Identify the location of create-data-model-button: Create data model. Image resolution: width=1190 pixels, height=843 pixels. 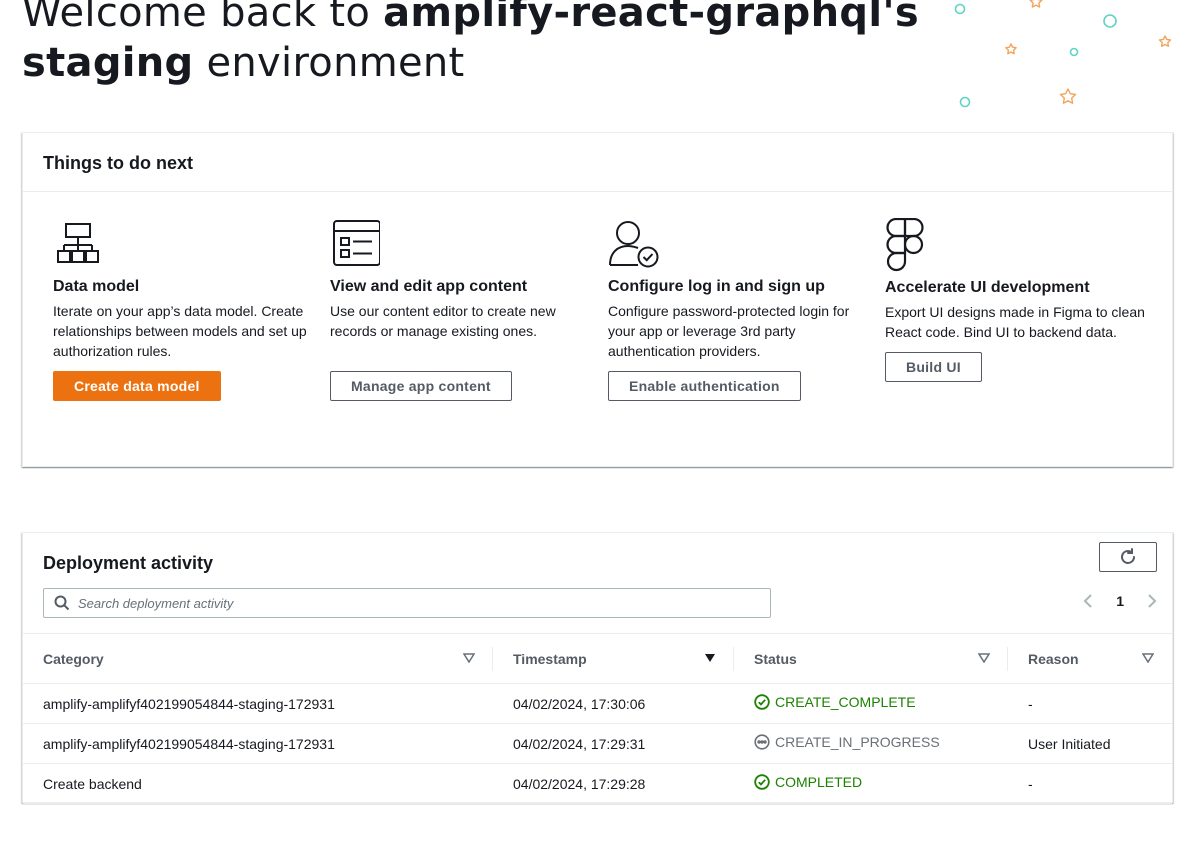
(137, 386).